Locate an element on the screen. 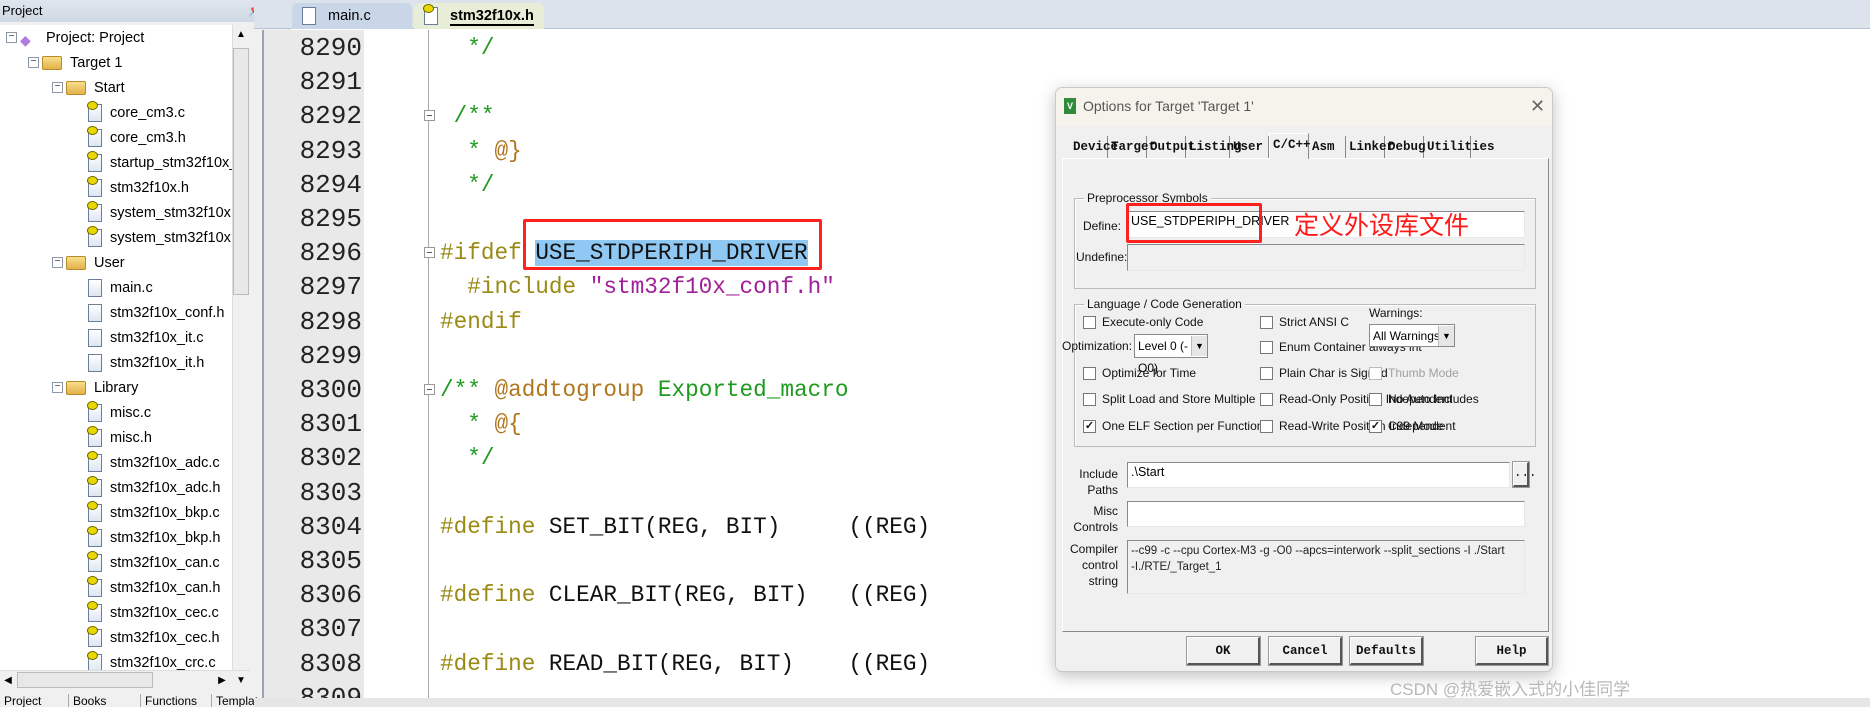  tree-file-item: stm32f10x.h is located at coordinates (138, 188).